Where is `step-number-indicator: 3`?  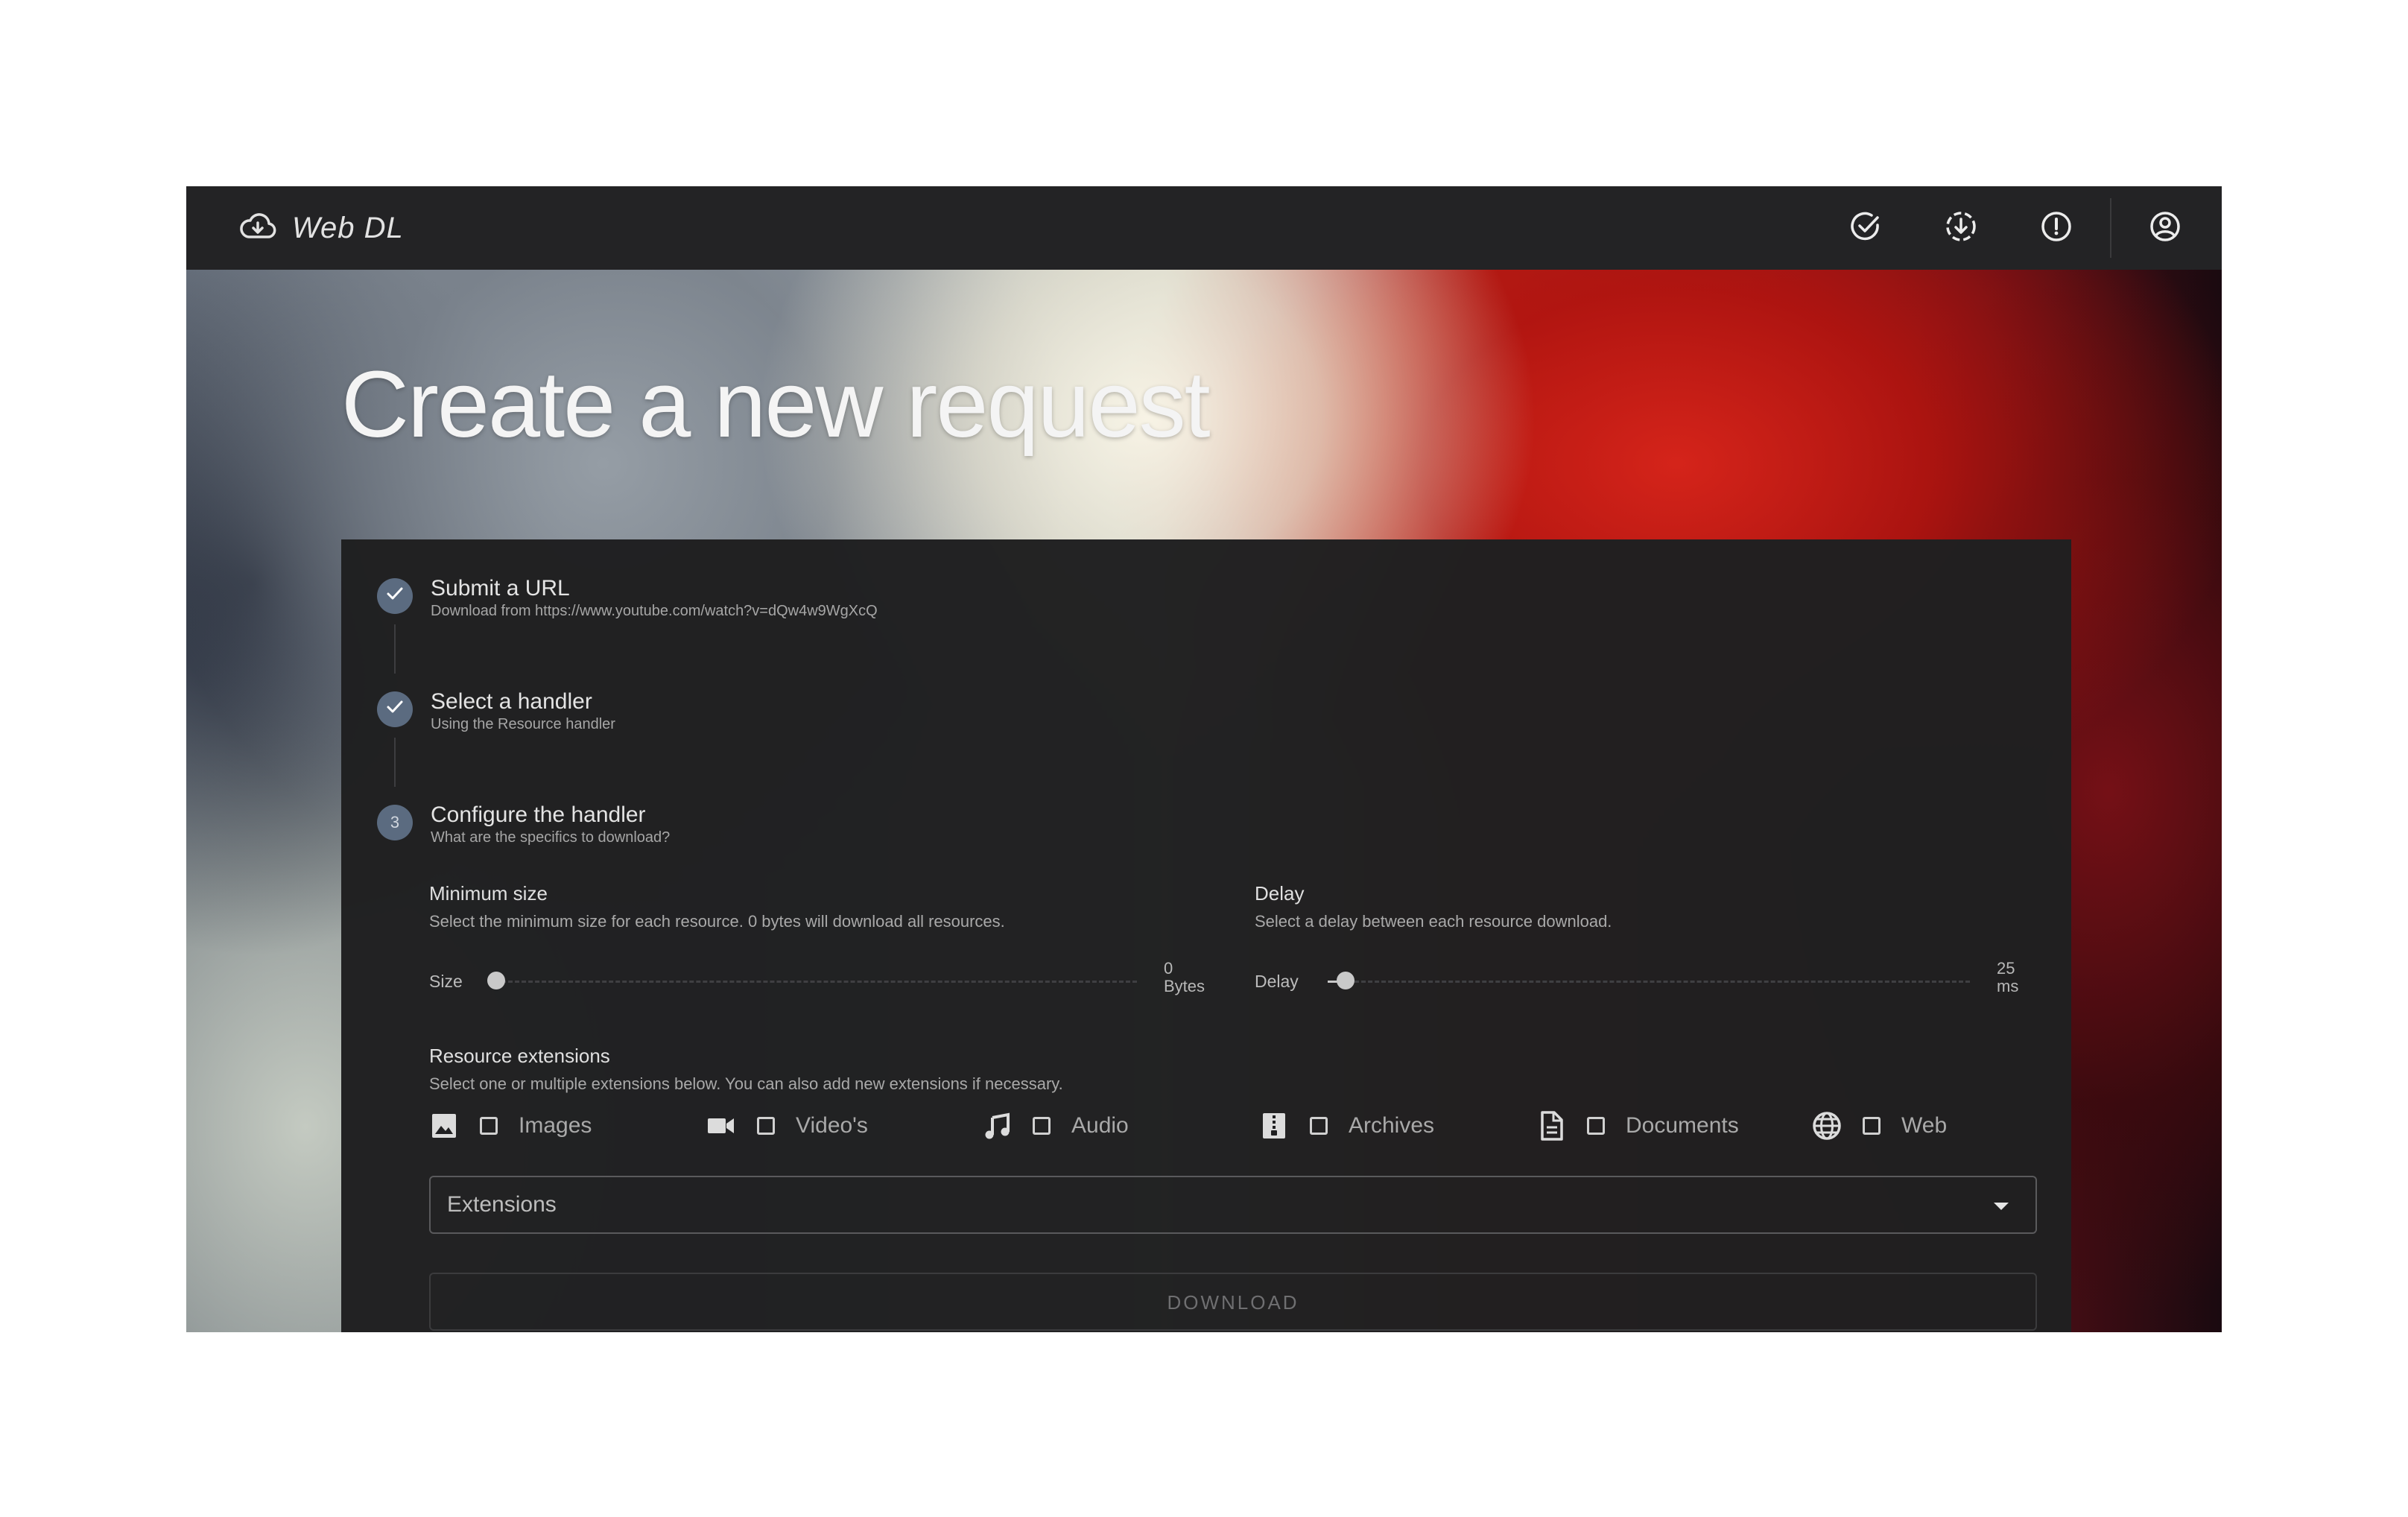 step-number-indicator: 3 is located at coordinates (395, 822).